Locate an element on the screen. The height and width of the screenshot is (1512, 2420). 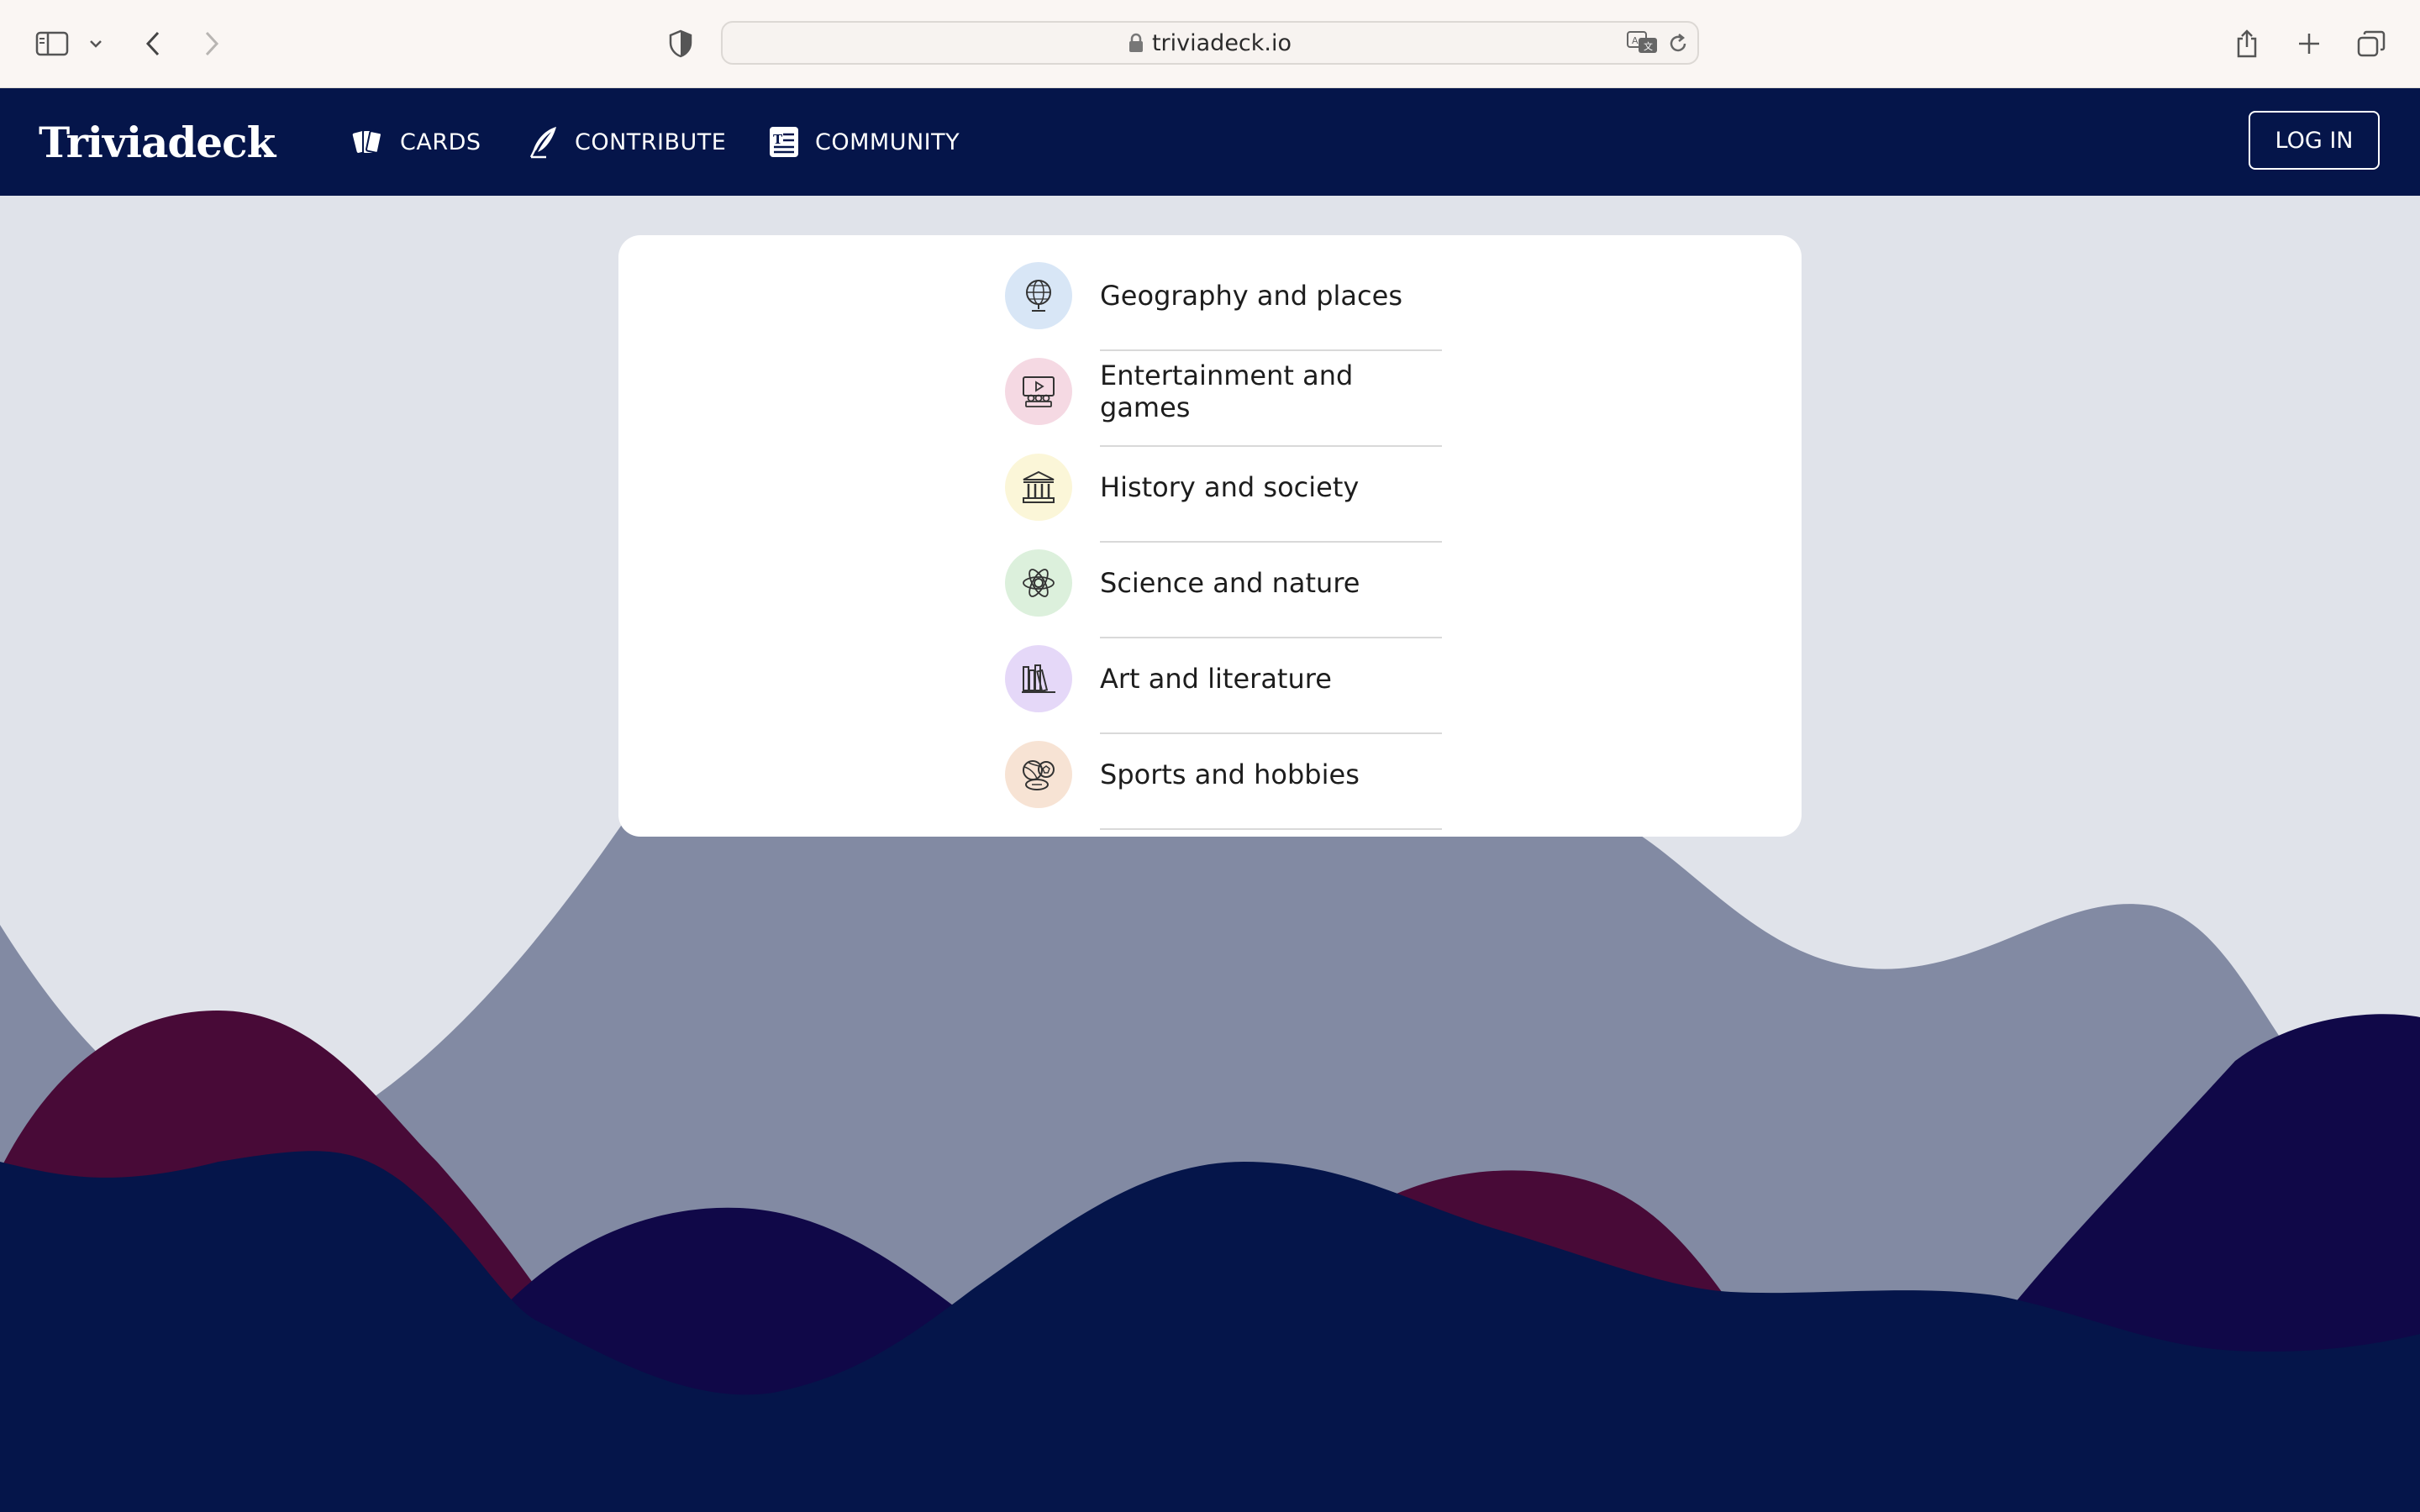
nav-cards-label: CARDS is located at coordinates (440, 142).